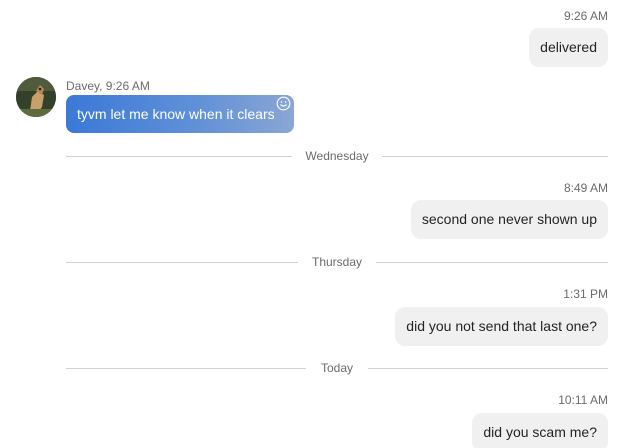 Image resolution: width=628 pixels, height=448 pixels. I want to click on sender-name-timestamp: Davey, 9:26 AM, so click(108, 86).